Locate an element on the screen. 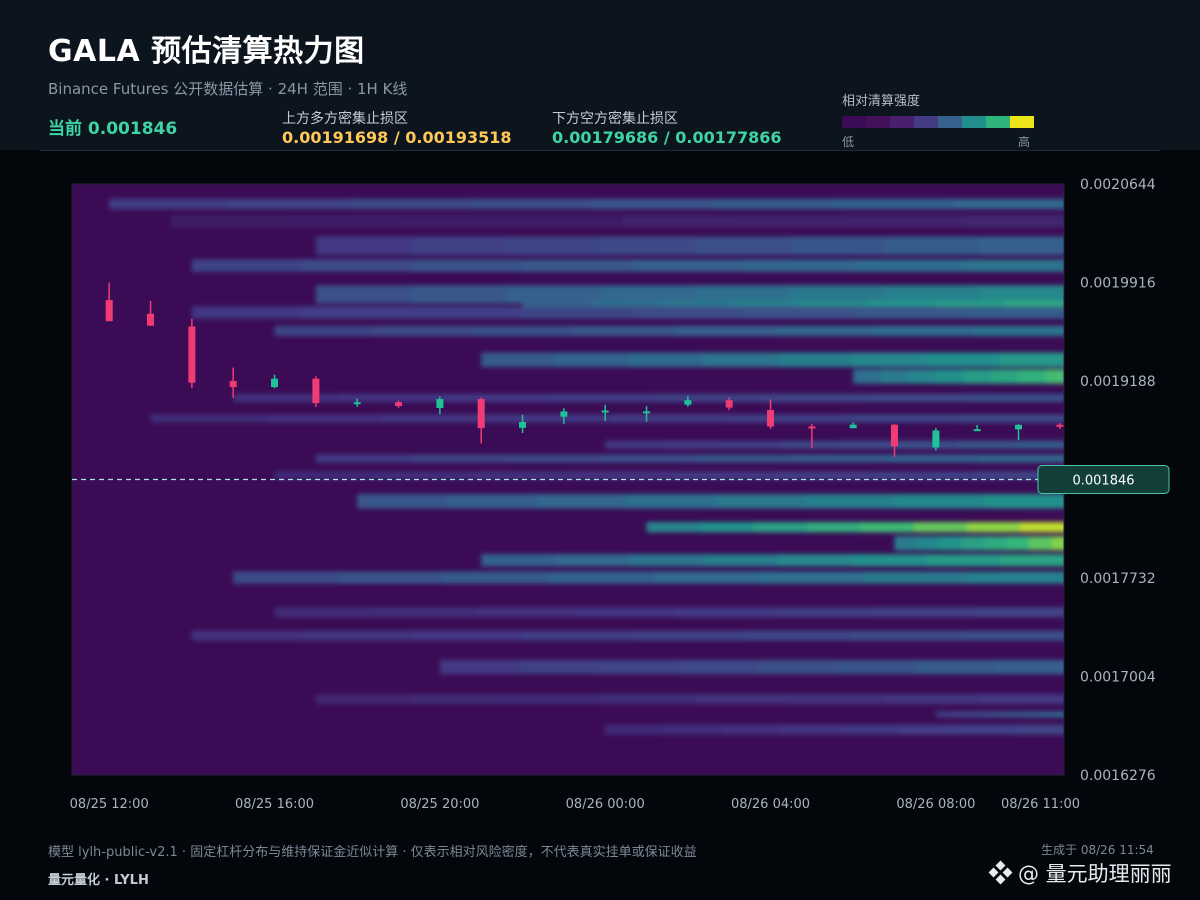 The image size is (1200, 900). y-tick-label-0: 0.0020644 is located at coordinates (1118, 185).